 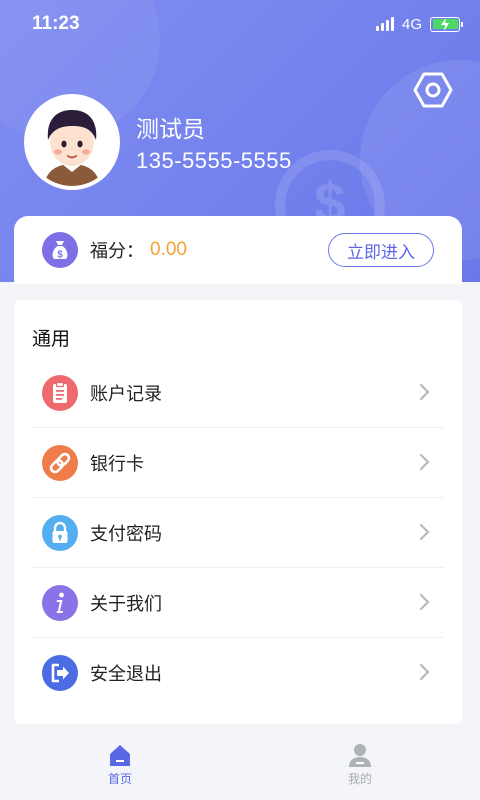 I want to click on menu-item-label: 关于我们, so click(x=126, y=604).